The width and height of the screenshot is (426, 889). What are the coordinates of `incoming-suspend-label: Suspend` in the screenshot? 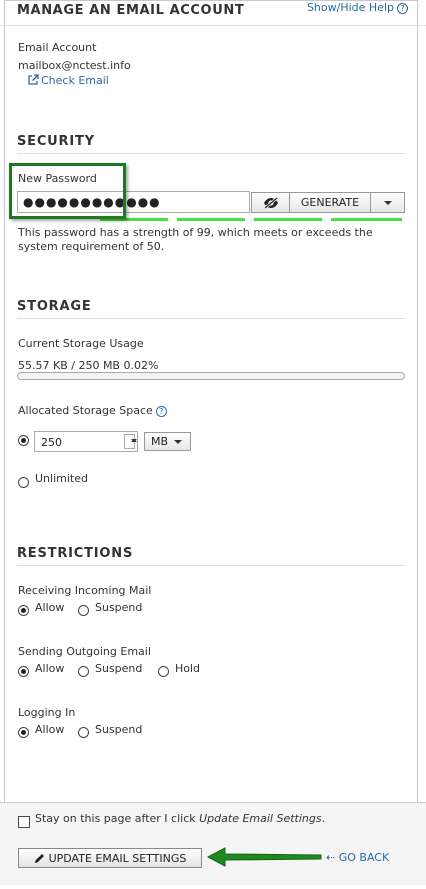 It's located at (119, 607).